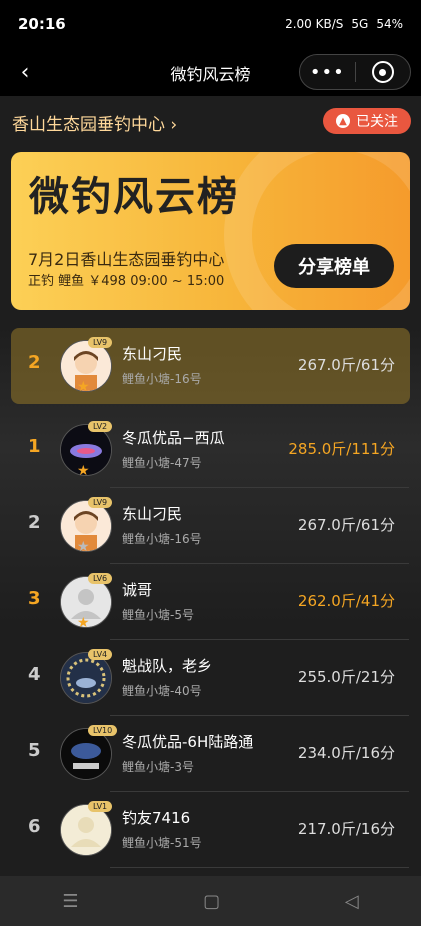 This screenshot has height=926, width=421. I want to click on level-badge: LV6, so click(100, 578).